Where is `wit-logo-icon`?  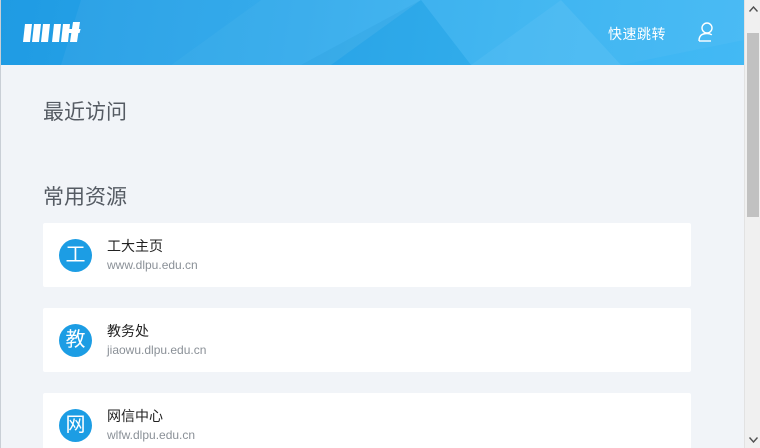
wit-logo-icon is located at coordinates (54, 33).